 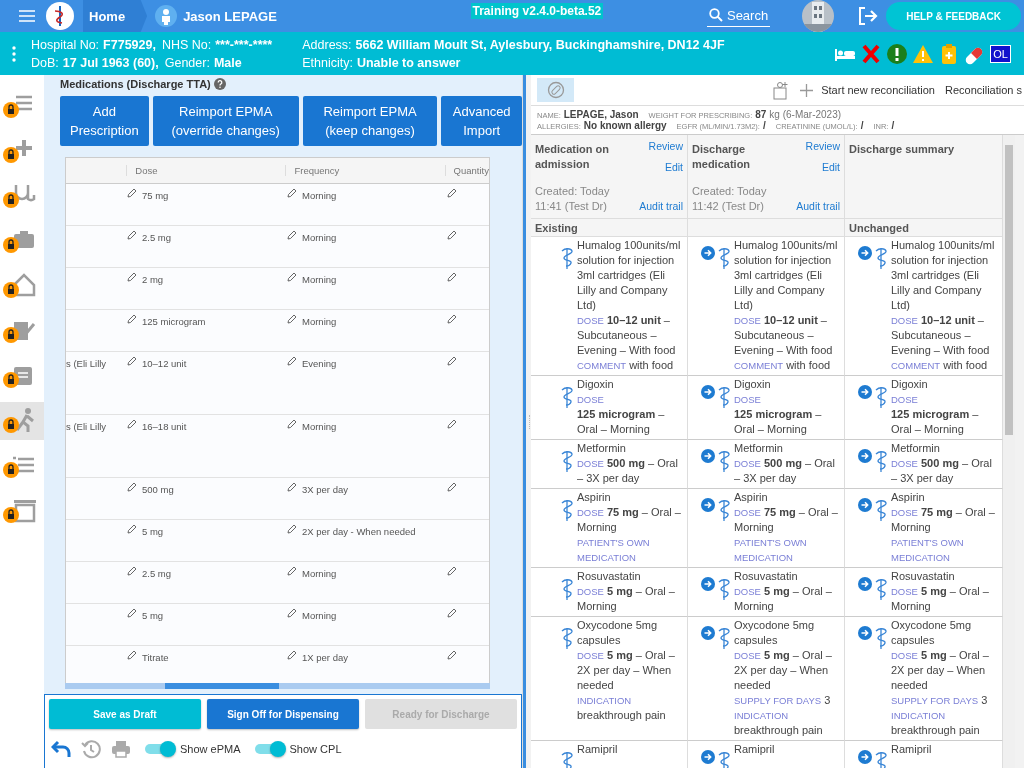 I want to click on home-link: Home, so click(x=115, y=16).